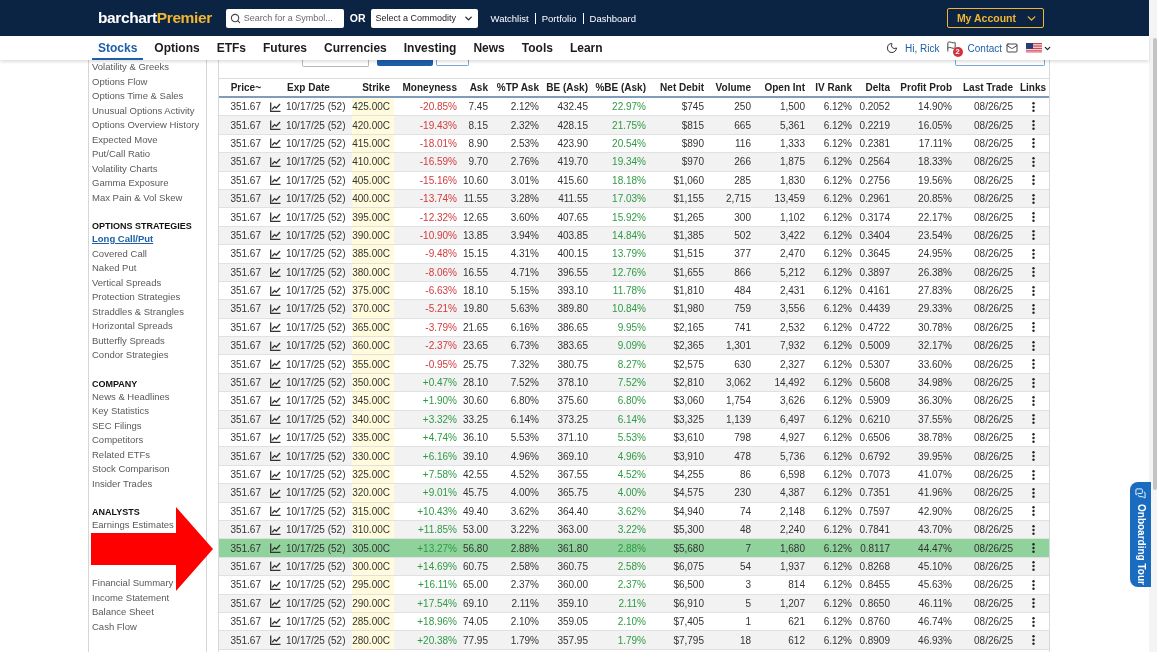  I want to click on sidebar-link: Long Call/Put, so click(123, 239).